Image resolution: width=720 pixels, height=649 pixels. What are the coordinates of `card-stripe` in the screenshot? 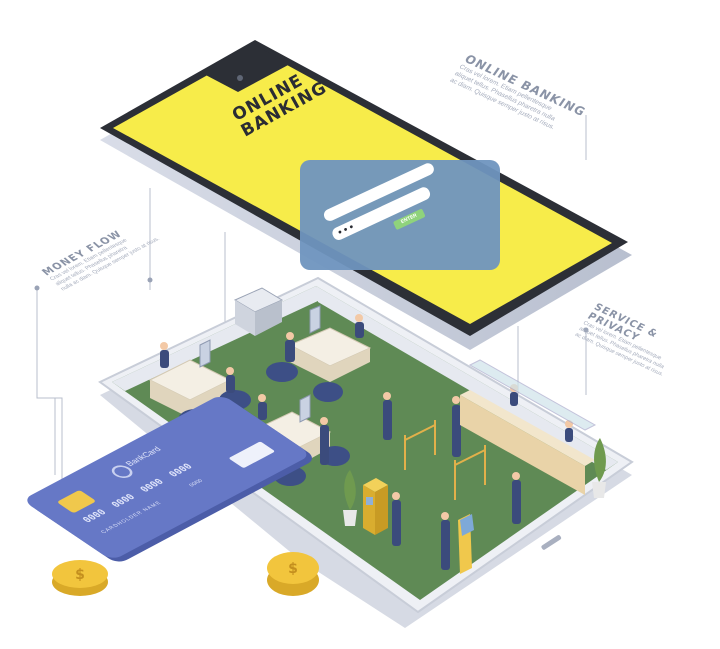 It's located at (252, 455).